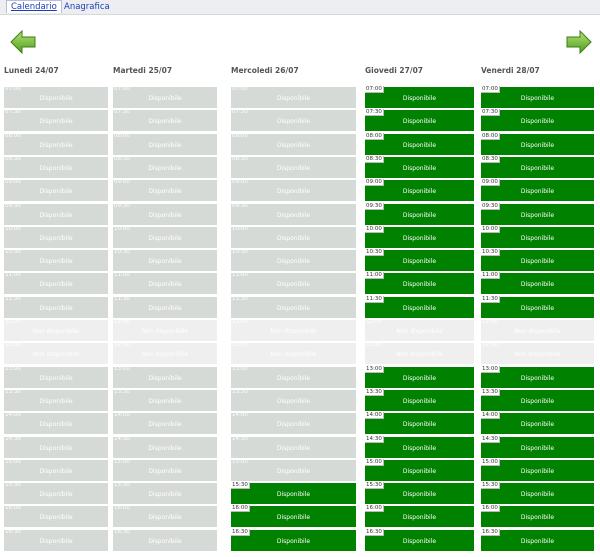  What do you see at coordinates (34, 6) in the screenshot?
I see `tab-calendario: Calendario` at bounding box center [34, 6].